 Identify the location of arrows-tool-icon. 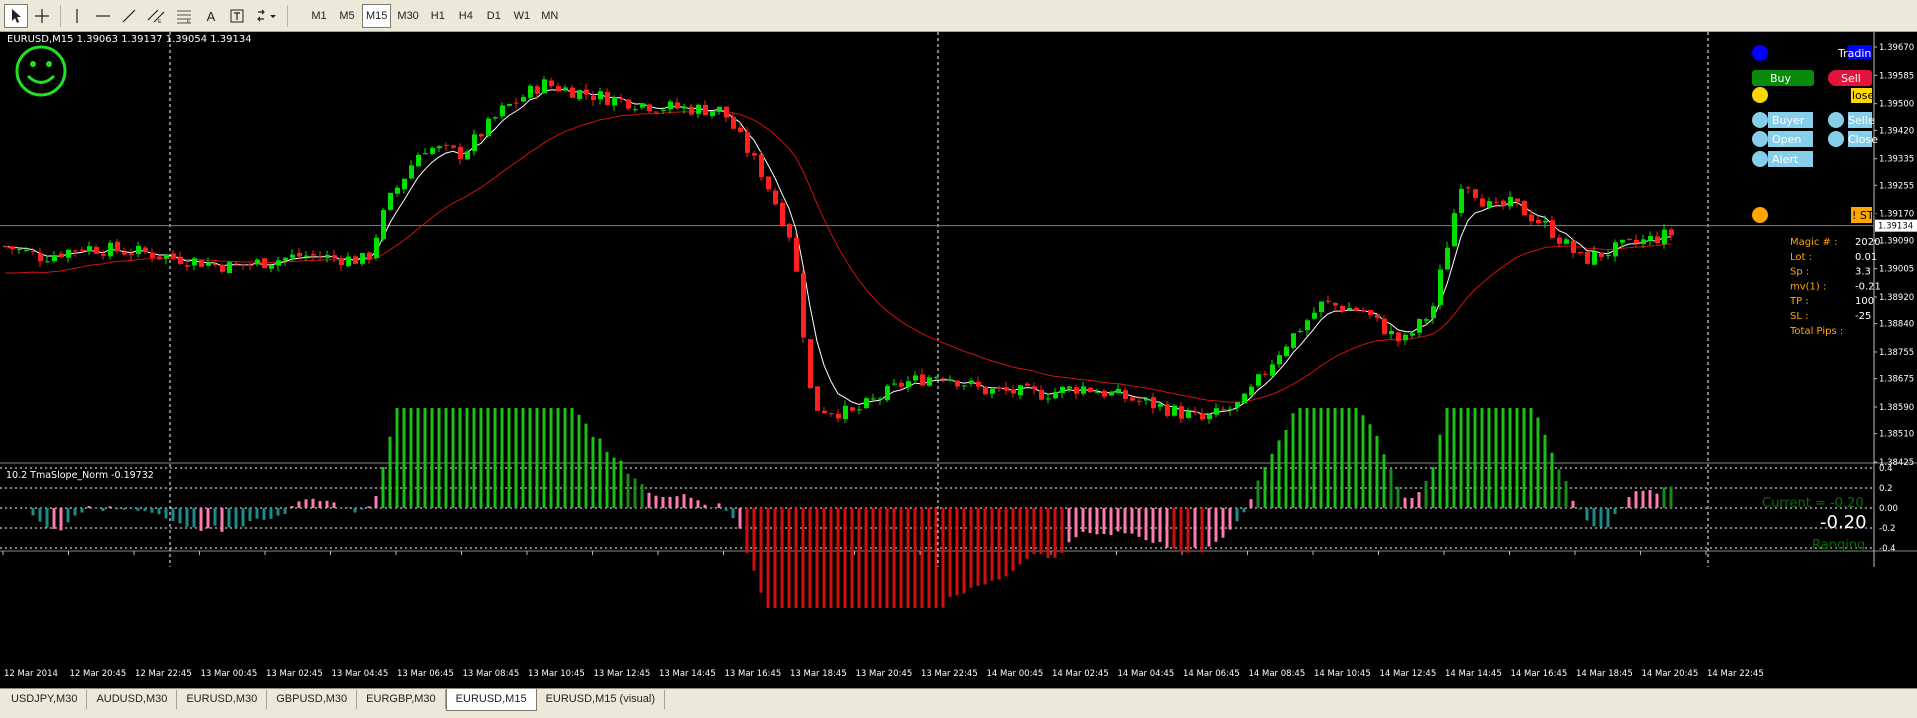
(266, 16).